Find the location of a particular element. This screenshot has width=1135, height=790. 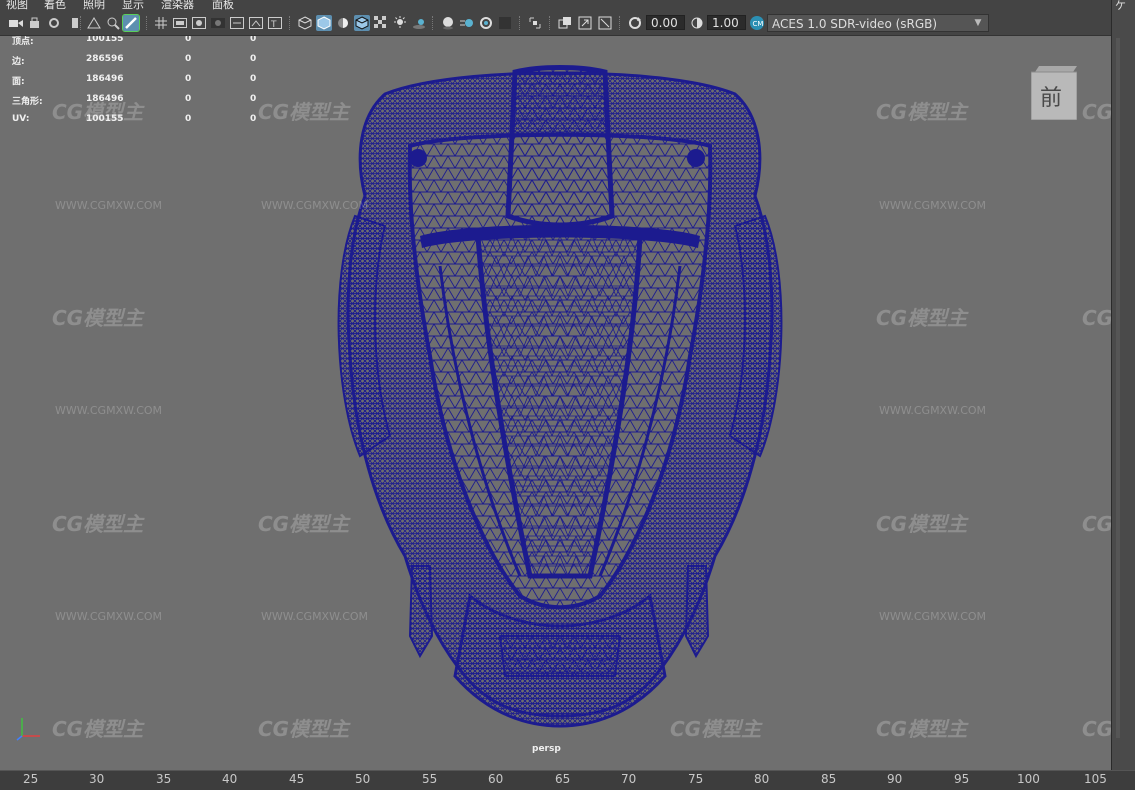

camera-lock-icon is located at coordinates (36, 23).